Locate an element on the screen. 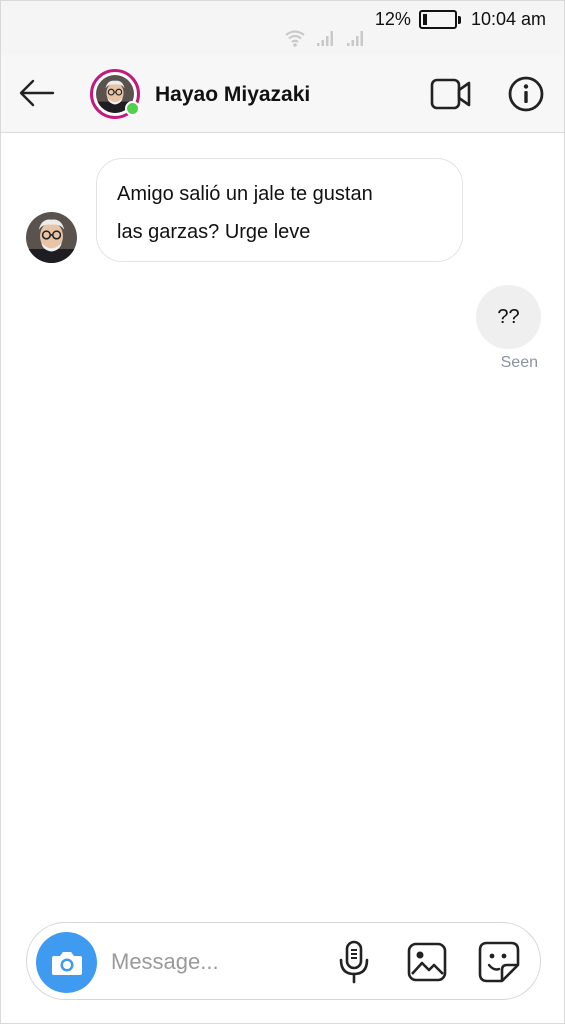 This screenshot has height=1024, width=565. contact-name: Hayao Miyazaki is located at coordinates (232, 95).